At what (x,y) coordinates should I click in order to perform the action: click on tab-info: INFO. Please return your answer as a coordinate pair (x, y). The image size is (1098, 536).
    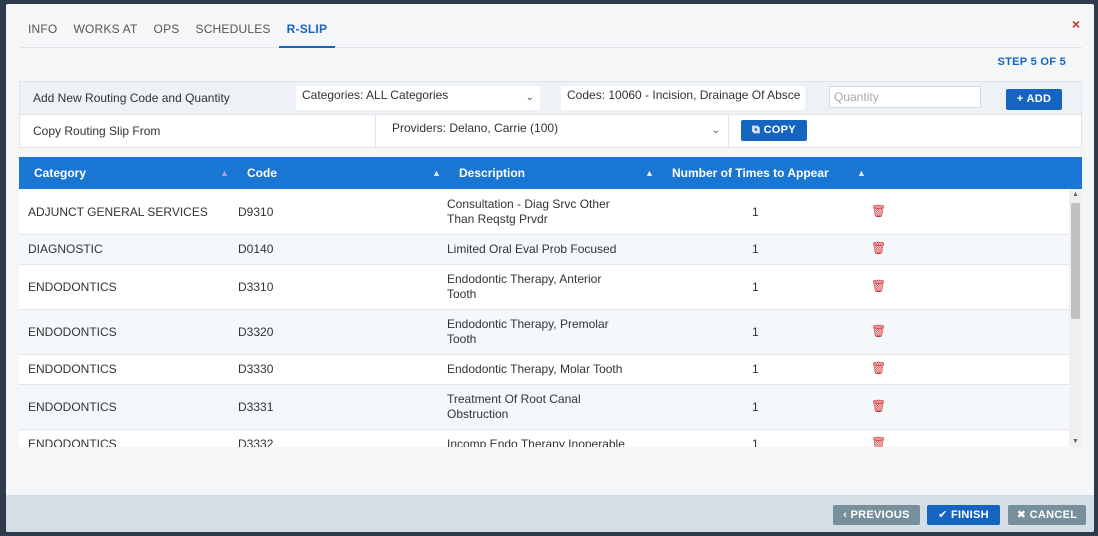
    Looking at the image, I should click on (42, 31).